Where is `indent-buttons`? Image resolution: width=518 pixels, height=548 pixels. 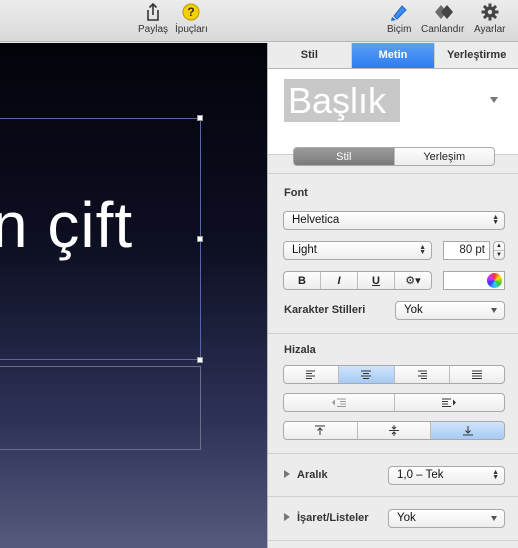
indent-buttons is located at coordinates (394, 402).